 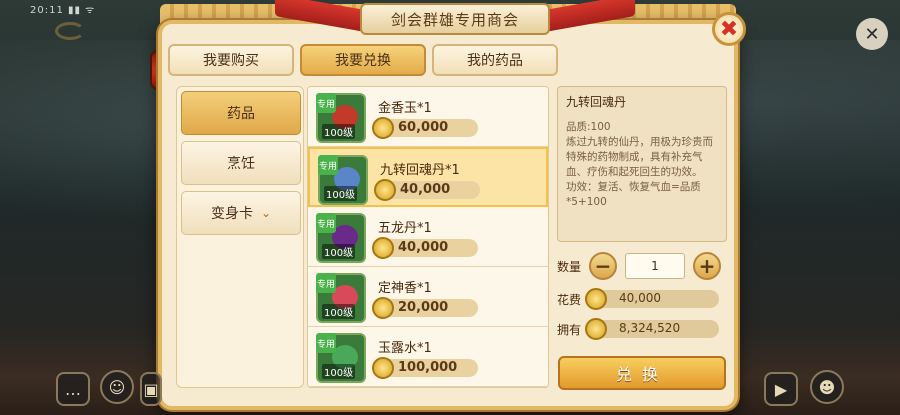 What do you see at coordinates (655, 266) in the screenshot?
I see `quantity-input` at bounding box center [655, 266].